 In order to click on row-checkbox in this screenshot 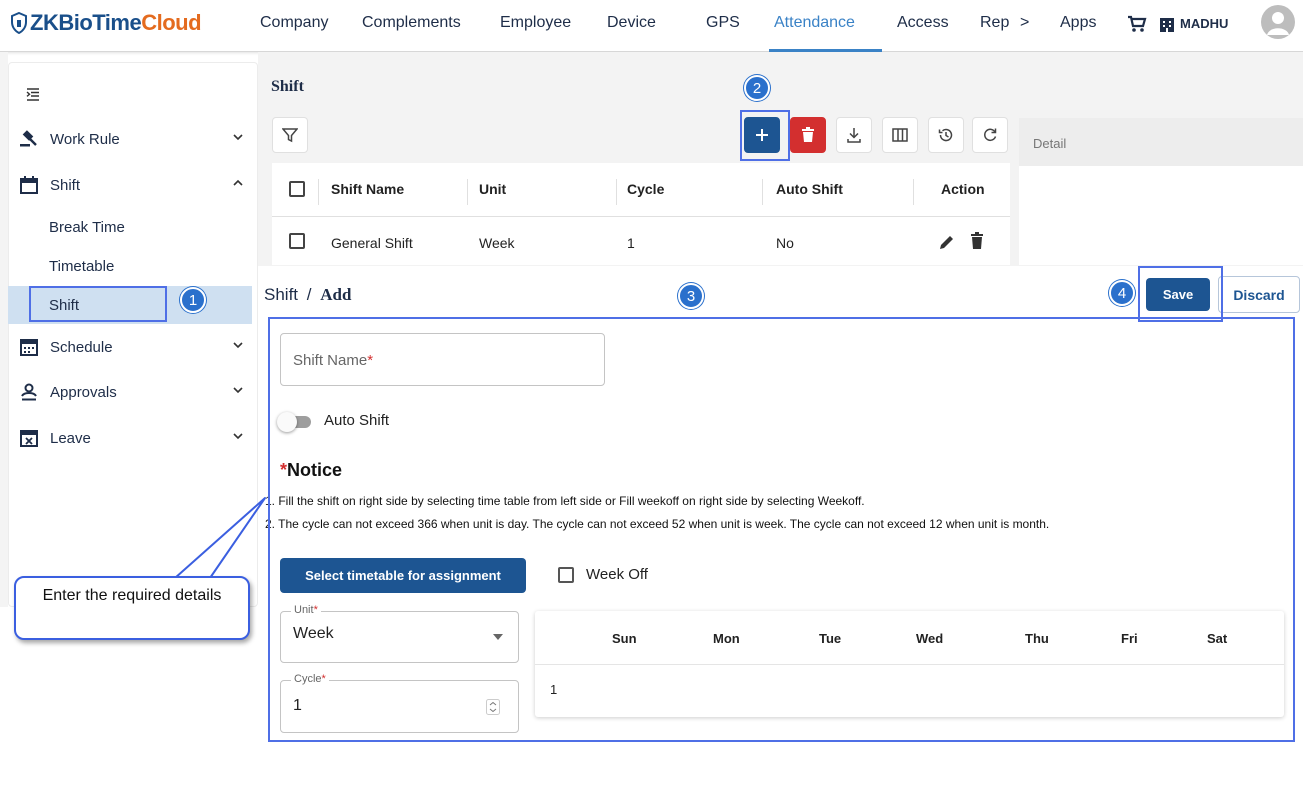, I will do `click(297, 241)`.